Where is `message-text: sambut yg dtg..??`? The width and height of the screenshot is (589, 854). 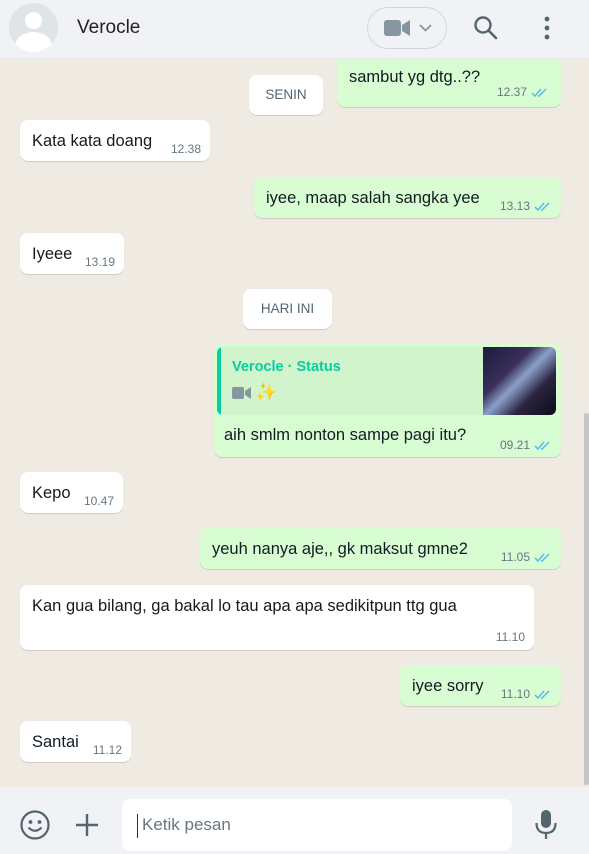
message-text: sambut yg dtg..?? is located at coordinates (415, 77).